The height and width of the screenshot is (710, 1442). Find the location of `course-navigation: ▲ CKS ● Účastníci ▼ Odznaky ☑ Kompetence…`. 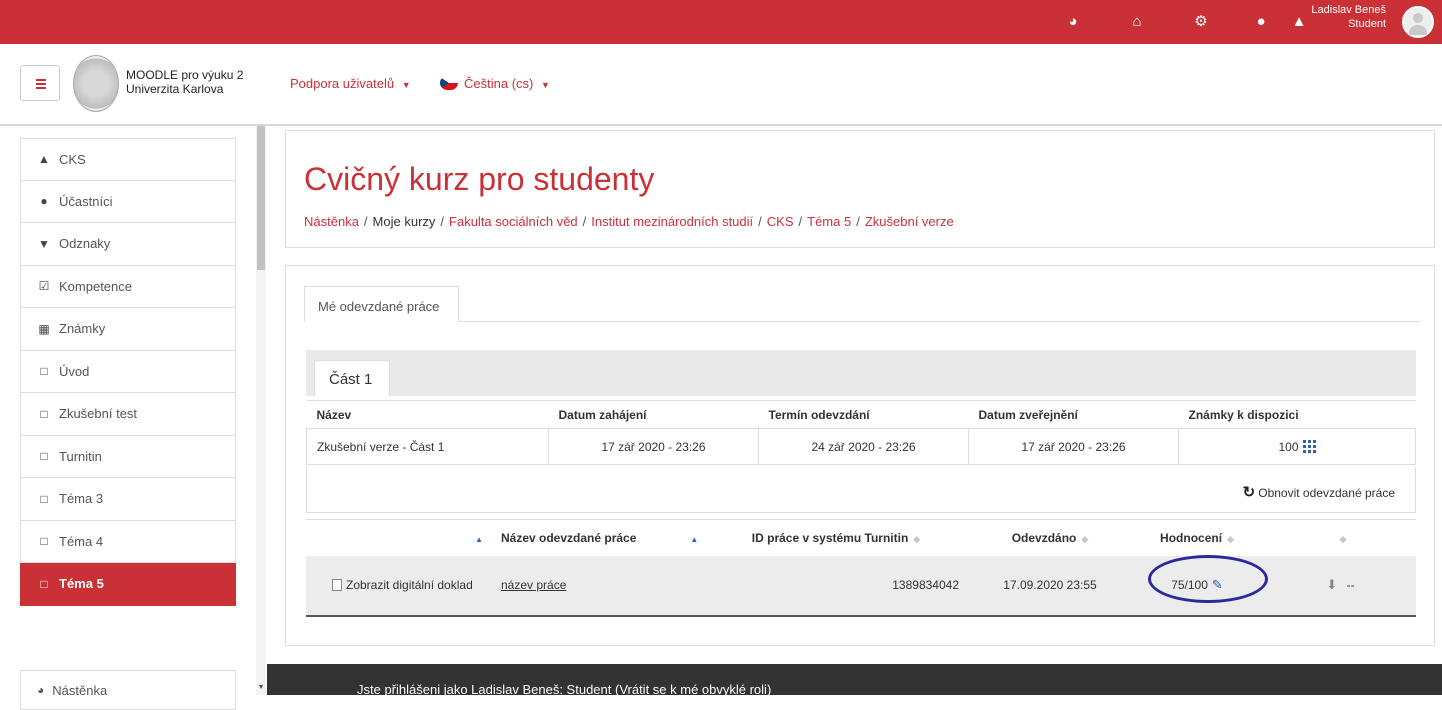

course-navigation: ▲ CKS ● Účastníci ▼ Odznaky ☑ Kompetence… is located at coordinates (128, 372).